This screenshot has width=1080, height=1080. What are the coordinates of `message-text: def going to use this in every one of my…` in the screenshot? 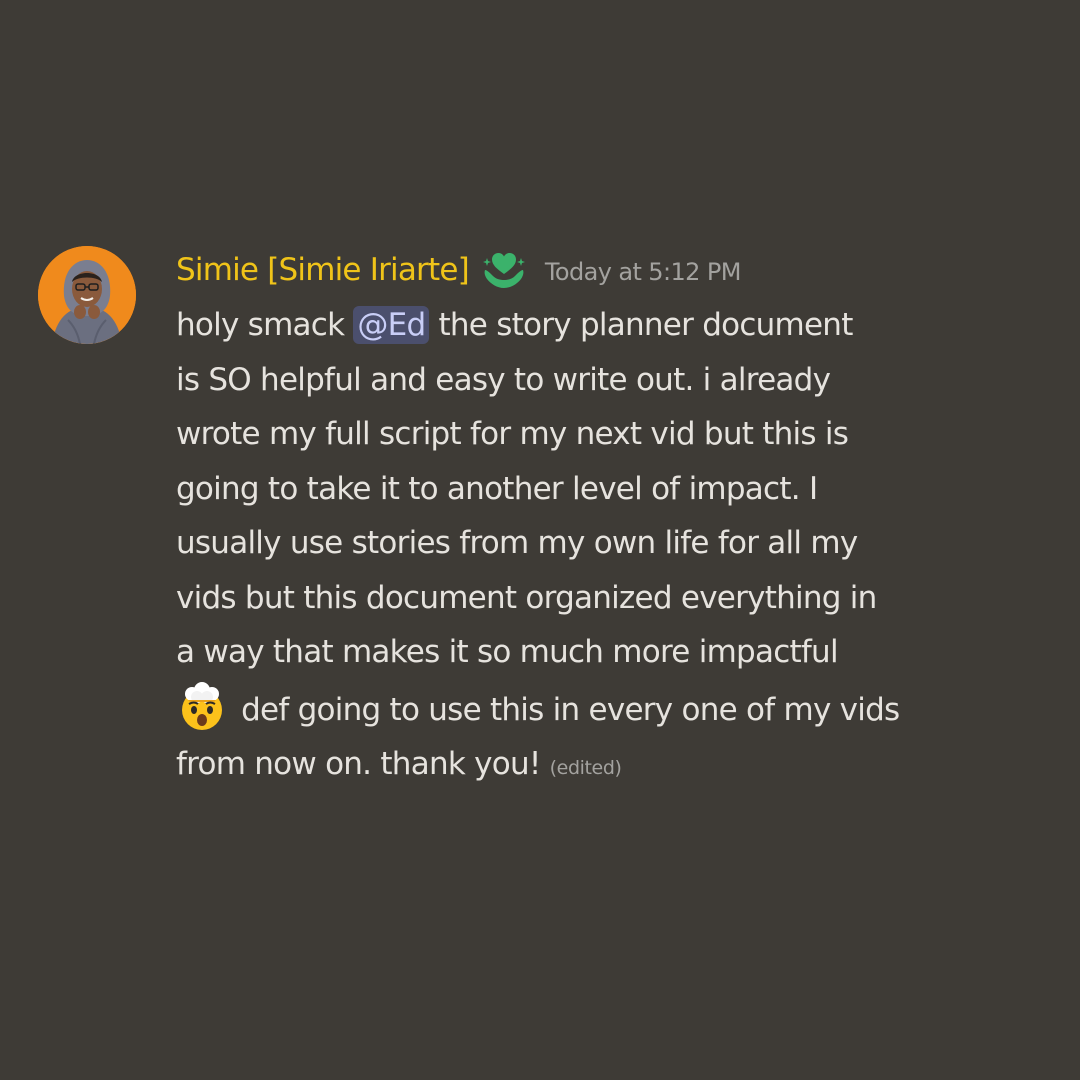 It's located at (566, 709).